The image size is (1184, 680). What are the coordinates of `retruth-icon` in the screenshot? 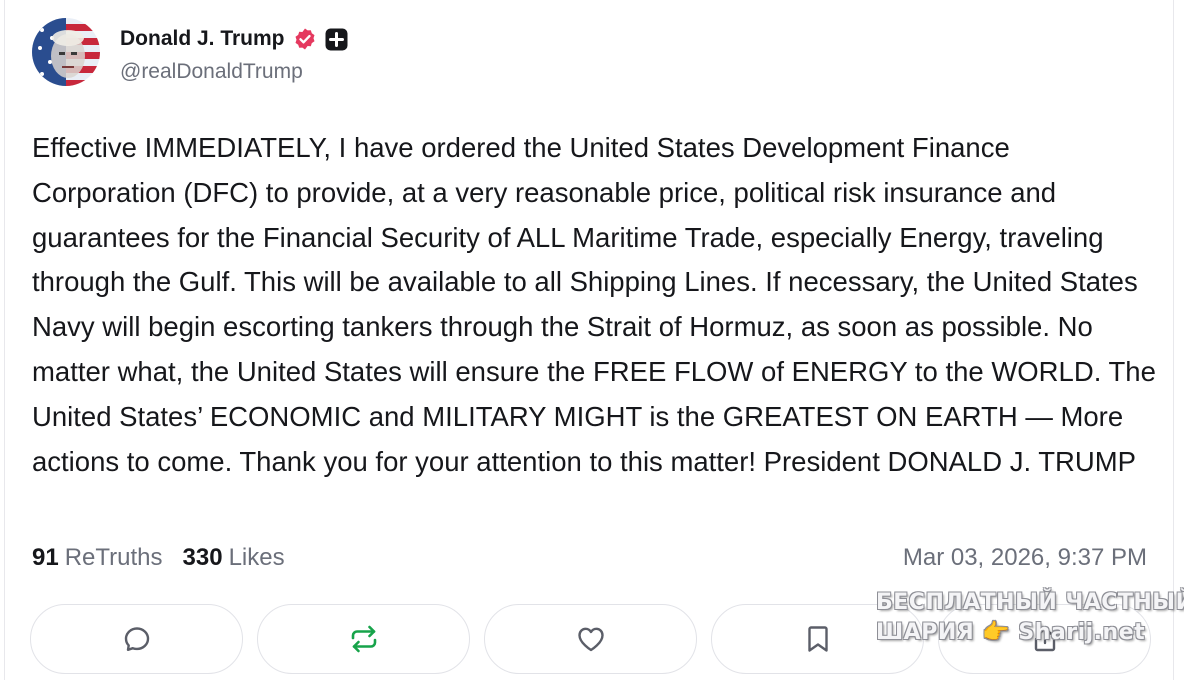 It's located at (363, 639).